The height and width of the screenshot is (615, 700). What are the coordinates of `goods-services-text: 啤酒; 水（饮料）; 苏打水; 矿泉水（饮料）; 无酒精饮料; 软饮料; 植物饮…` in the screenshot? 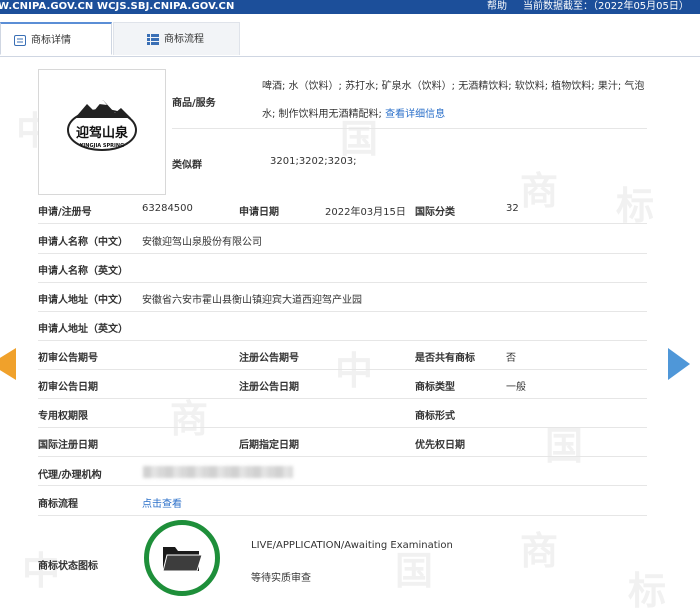 It's located at (454, 101).